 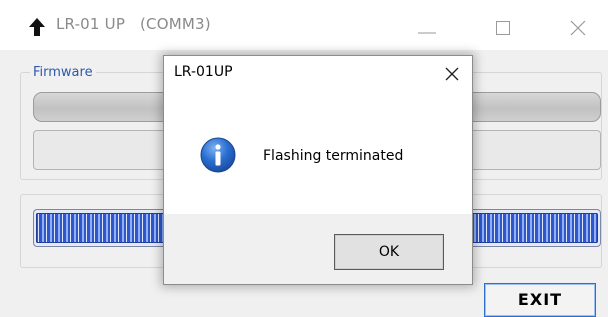 I want to click on maximize-button, so click(x=503, y=25).